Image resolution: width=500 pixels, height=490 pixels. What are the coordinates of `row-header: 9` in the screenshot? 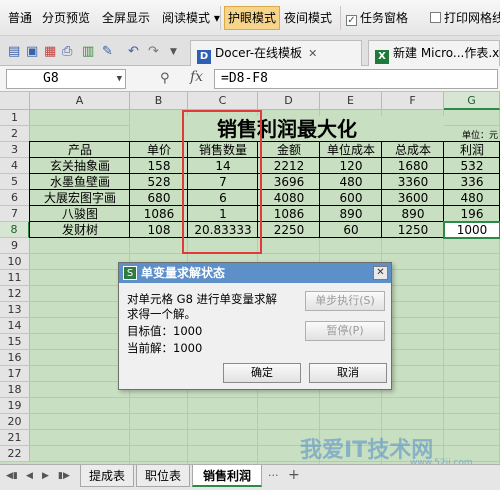 It's located at (15, 246).